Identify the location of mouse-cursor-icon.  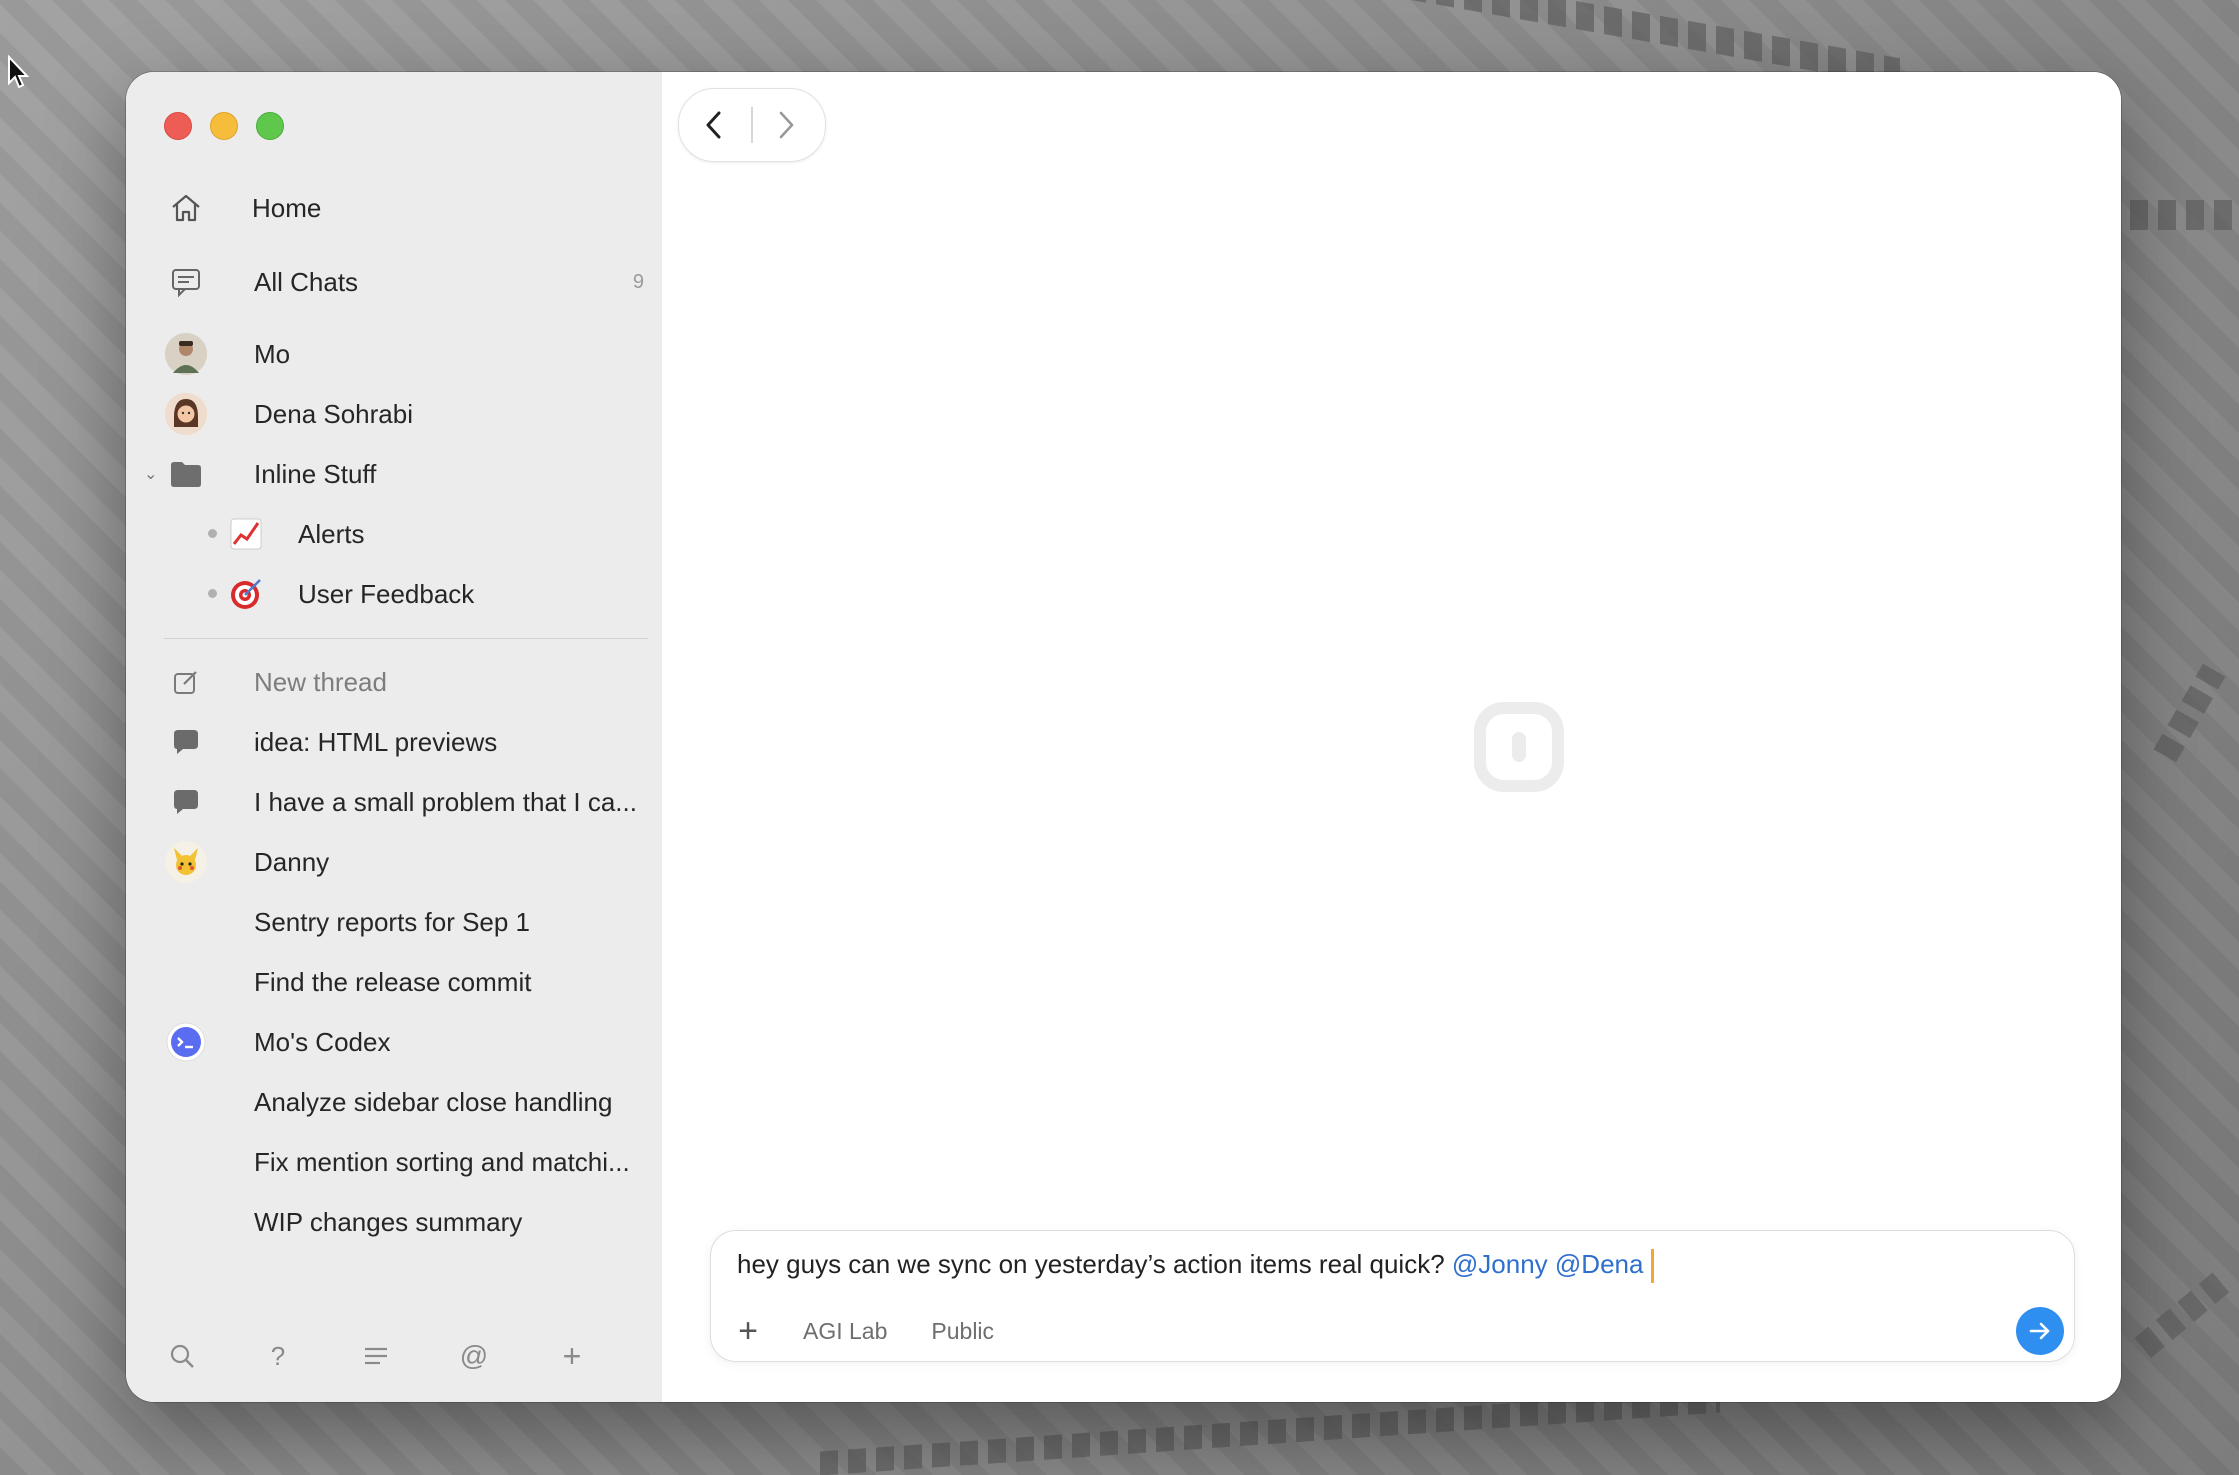
(19, 72).